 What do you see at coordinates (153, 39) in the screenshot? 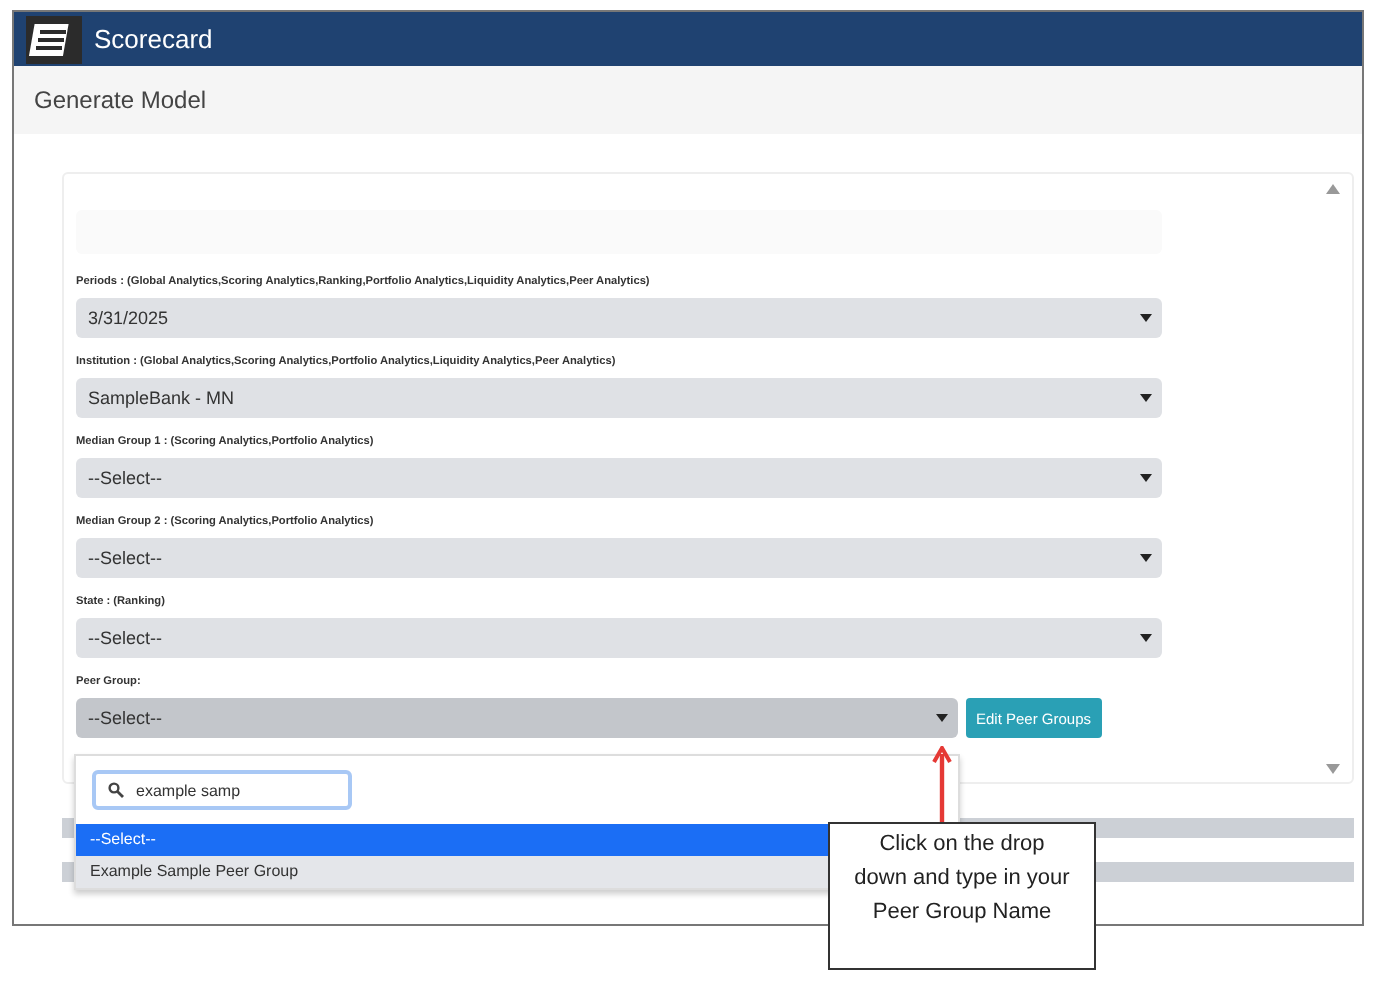
I see `app-title: Scorecard` at bounding box center [153, 39].